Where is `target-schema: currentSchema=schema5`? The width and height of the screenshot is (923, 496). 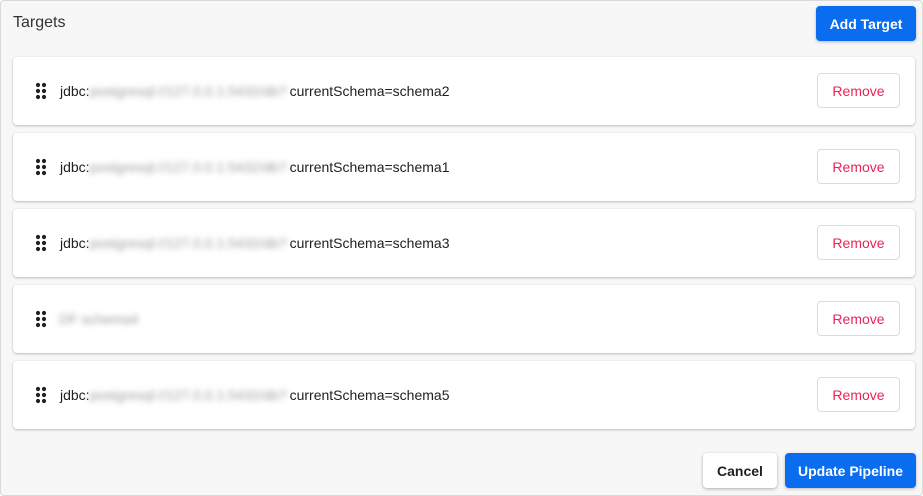
target-schema: currentSchema=schema5 is located at coordinates (369, 395).